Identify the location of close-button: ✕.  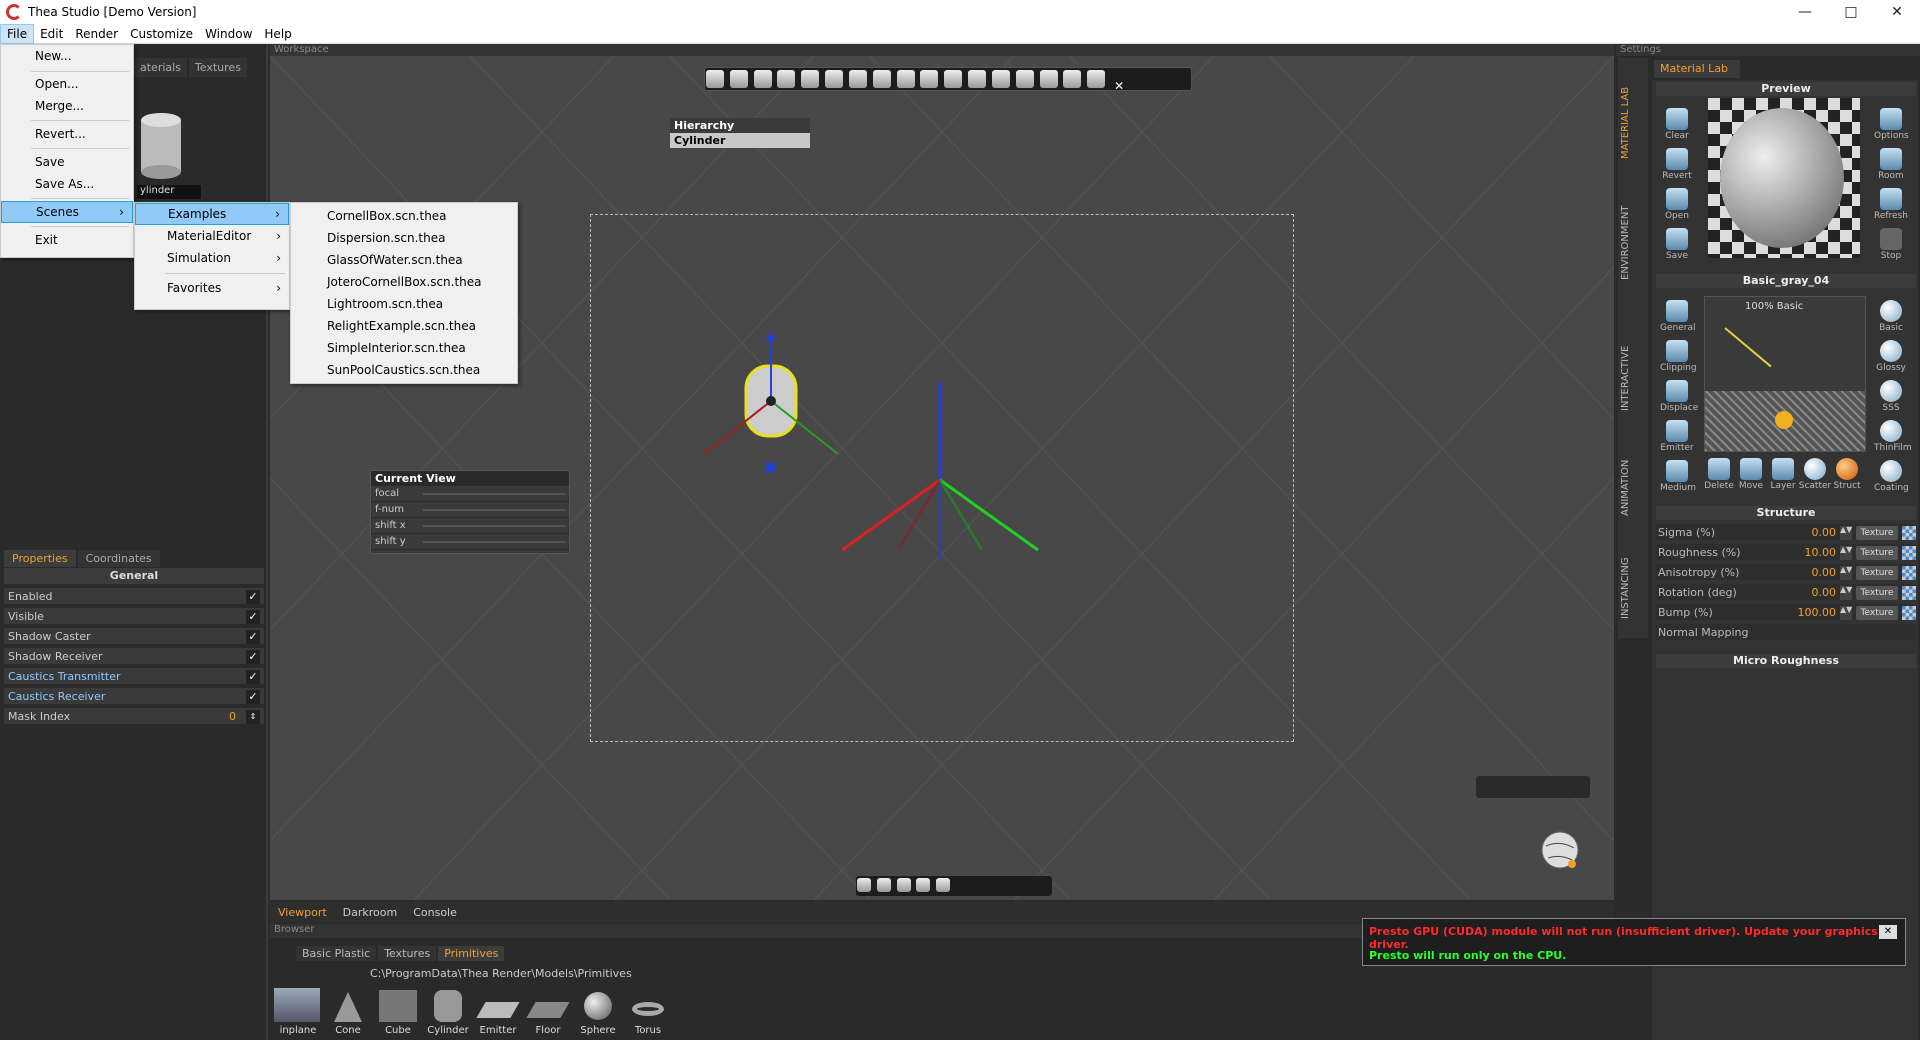
(1897, 12).